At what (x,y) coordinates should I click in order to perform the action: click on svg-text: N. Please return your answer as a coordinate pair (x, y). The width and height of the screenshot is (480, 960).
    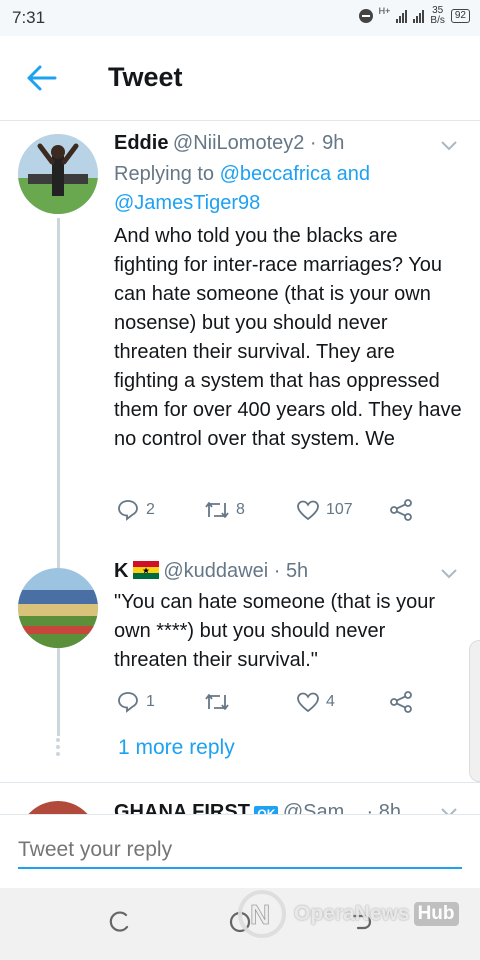
    Looking at the image, I should click on (260, 914).